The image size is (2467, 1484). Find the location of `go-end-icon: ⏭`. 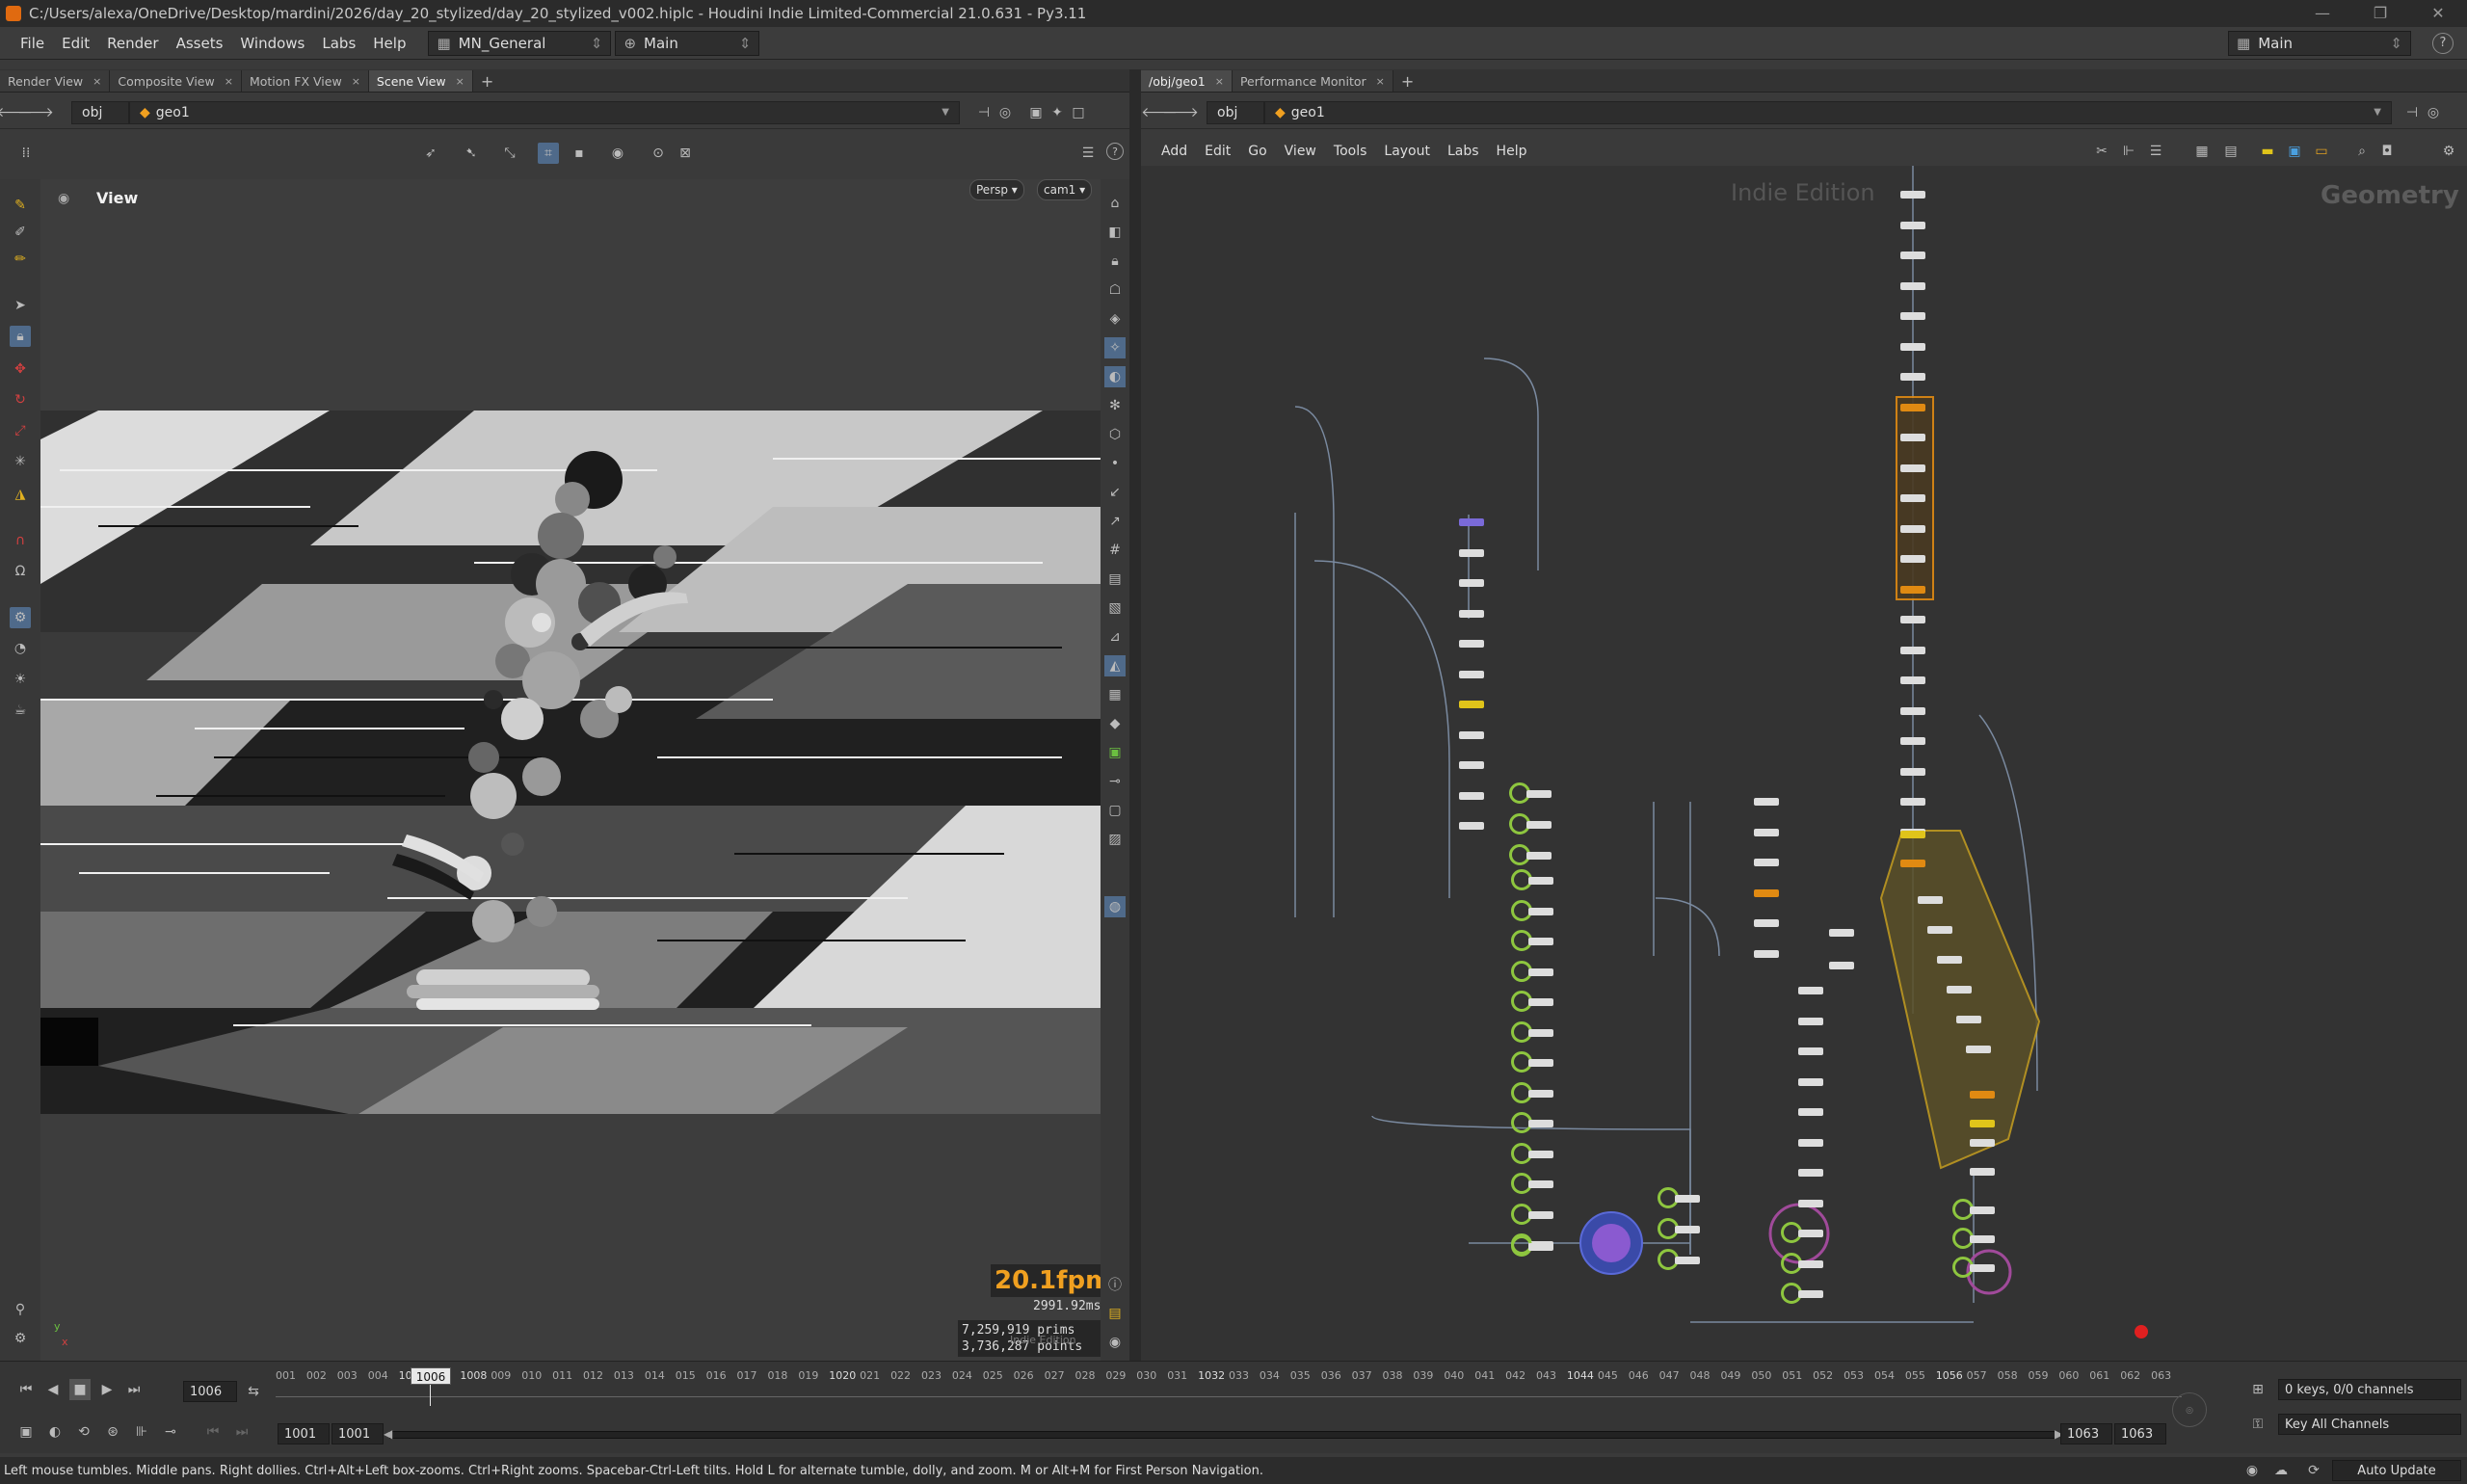

go-end-icon: ⏭ is located at coordinates (134, 1389).